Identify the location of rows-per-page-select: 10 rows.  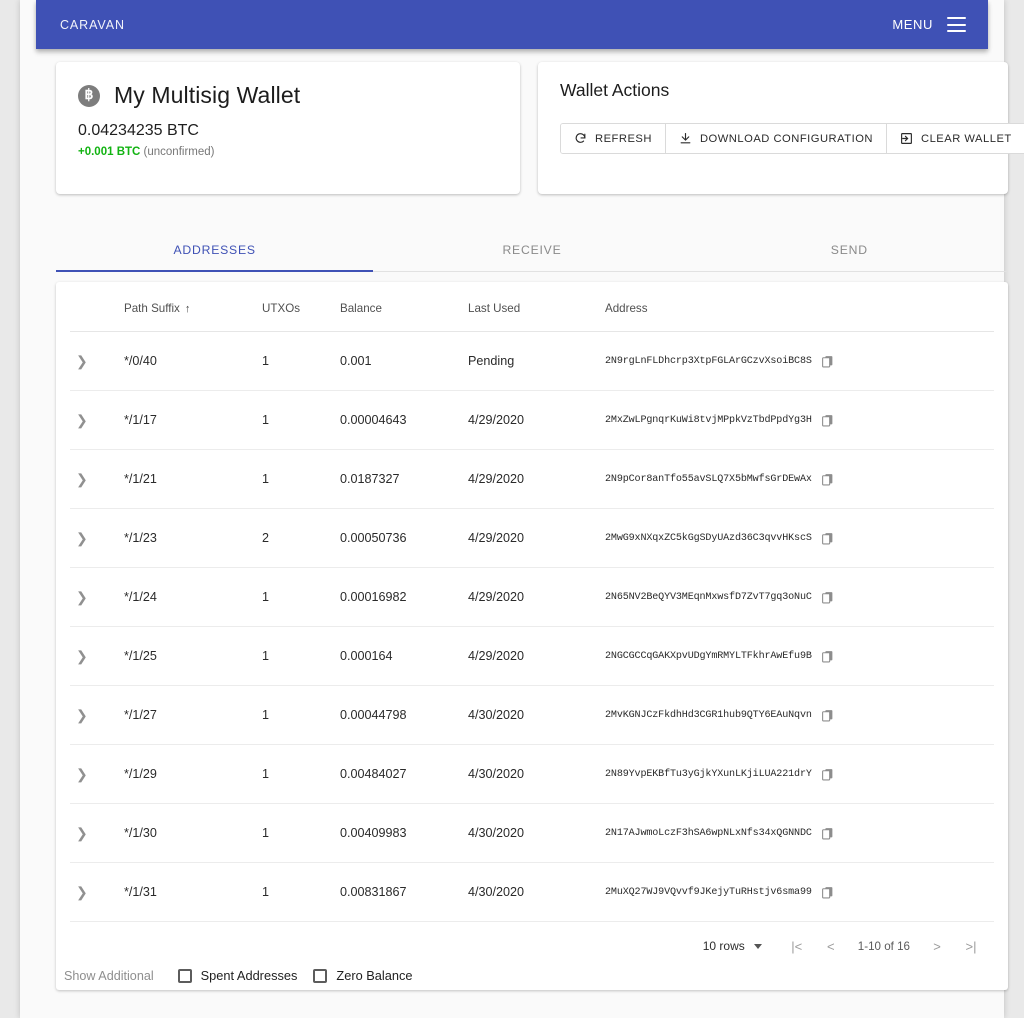
(732, 946).